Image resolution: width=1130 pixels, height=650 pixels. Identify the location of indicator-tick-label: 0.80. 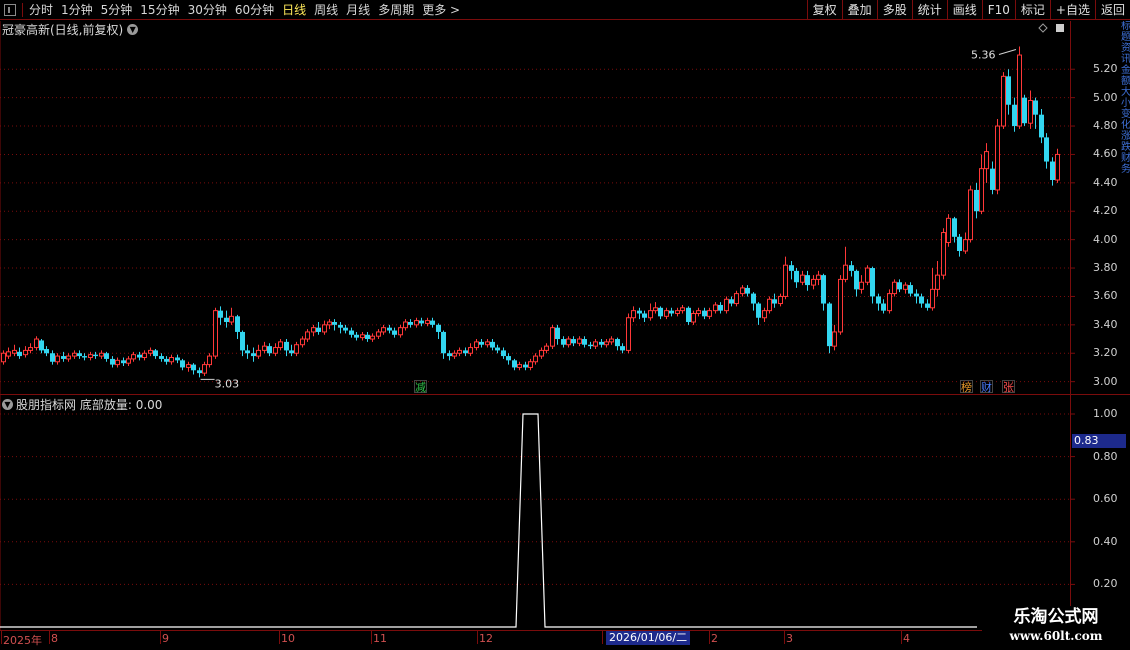
(1105, 456).